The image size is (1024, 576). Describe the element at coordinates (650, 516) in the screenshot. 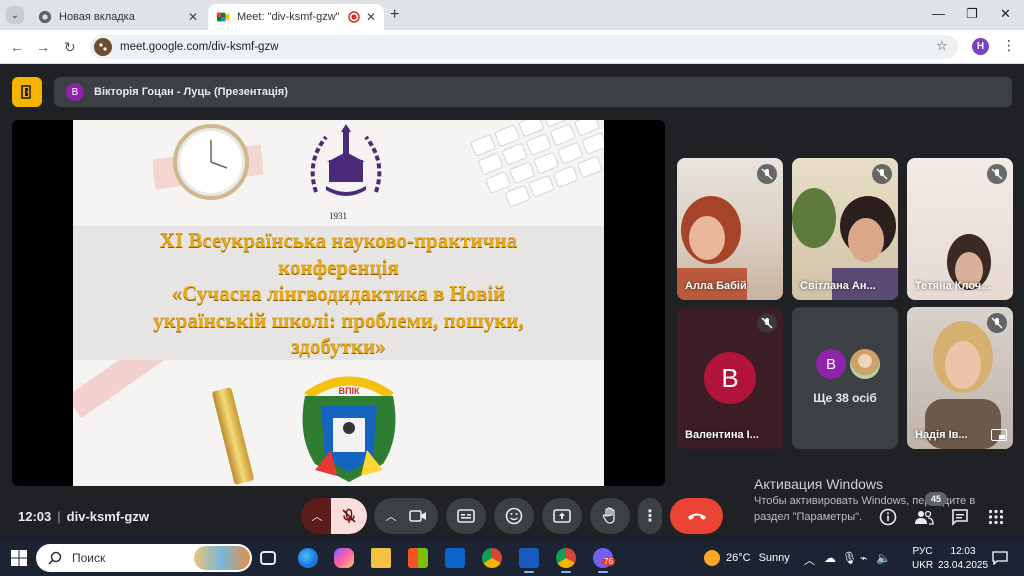

I see `more-options-button: ⋮` at that location.